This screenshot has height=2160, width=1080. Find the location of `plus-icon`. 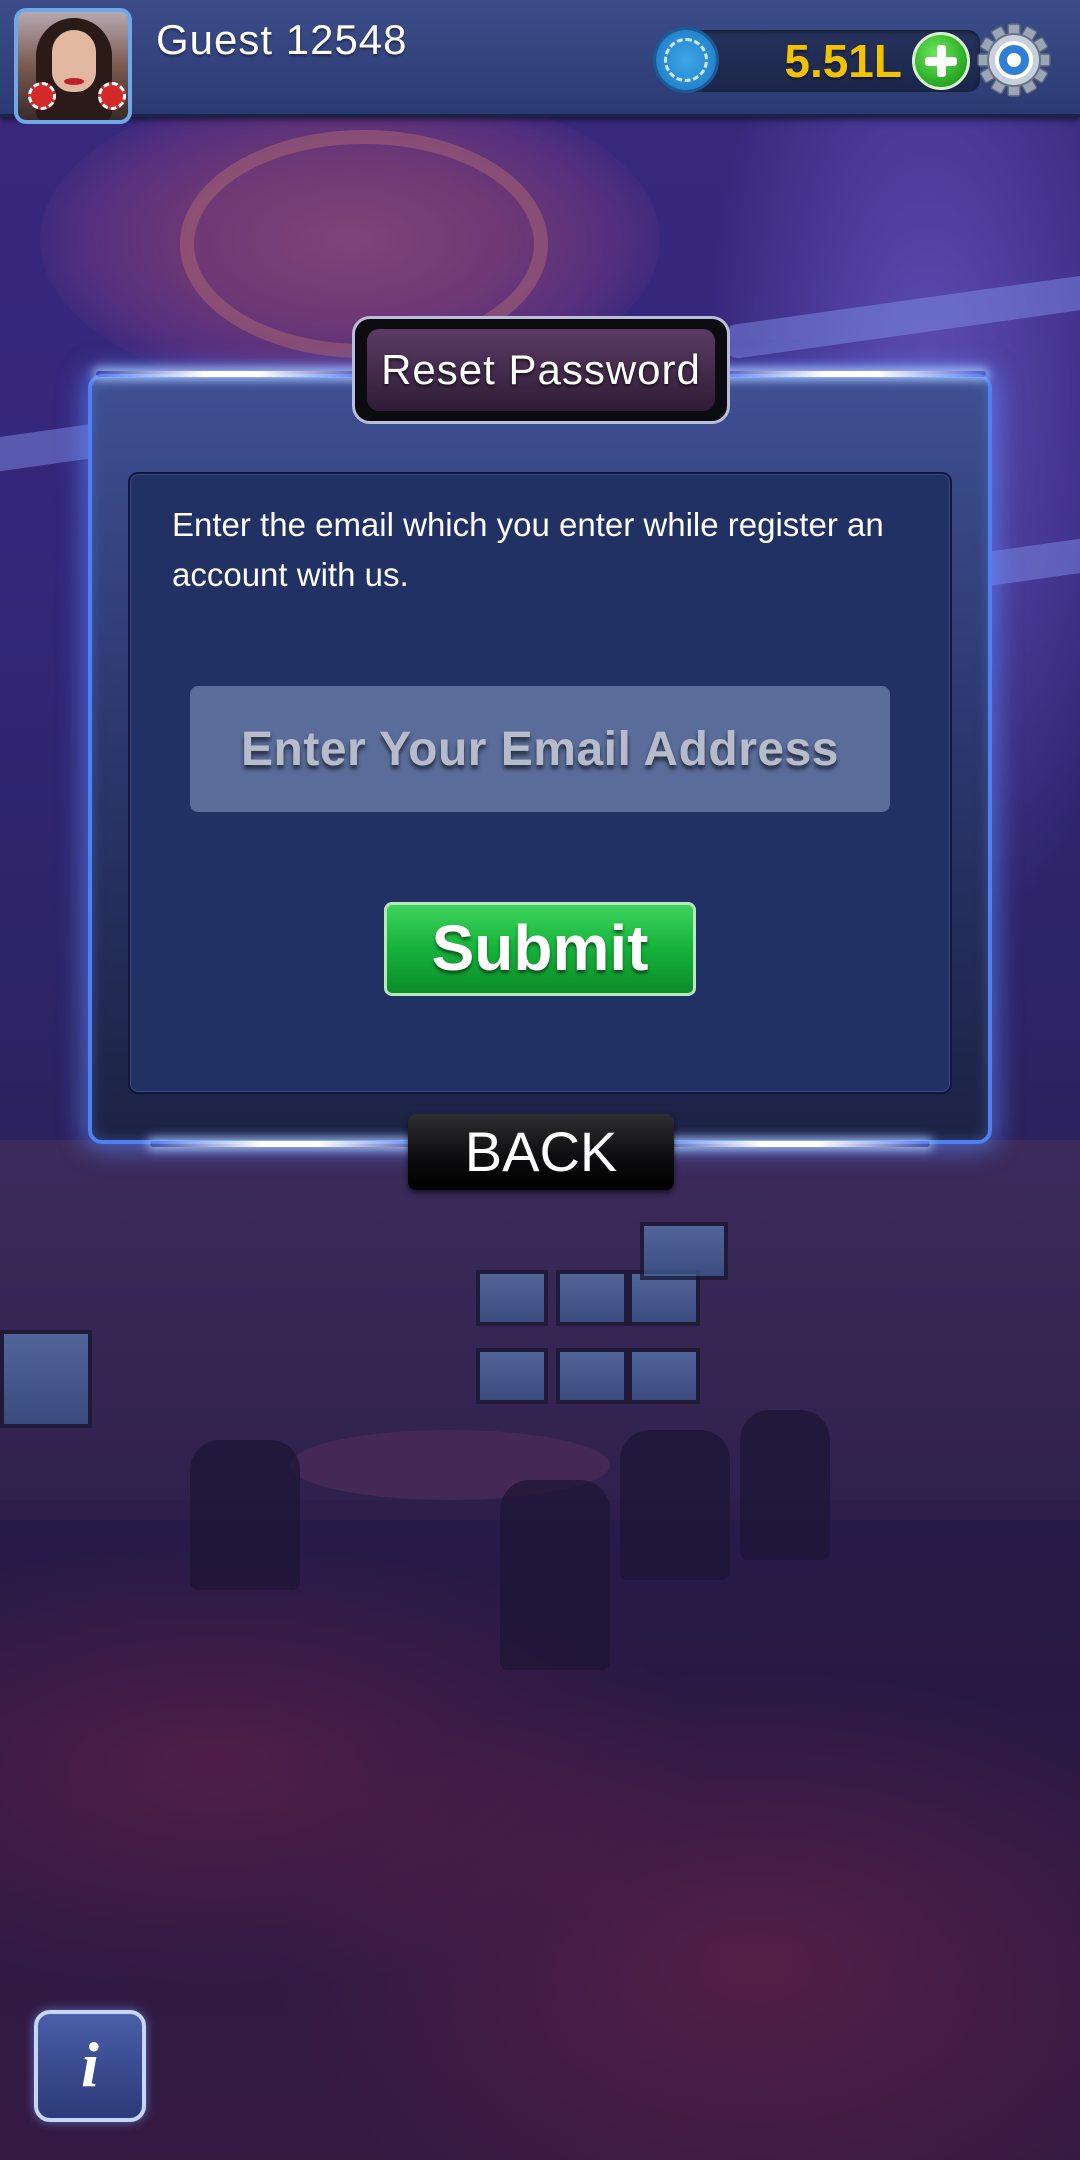

plus-icon is located at coordinates (941, 61).